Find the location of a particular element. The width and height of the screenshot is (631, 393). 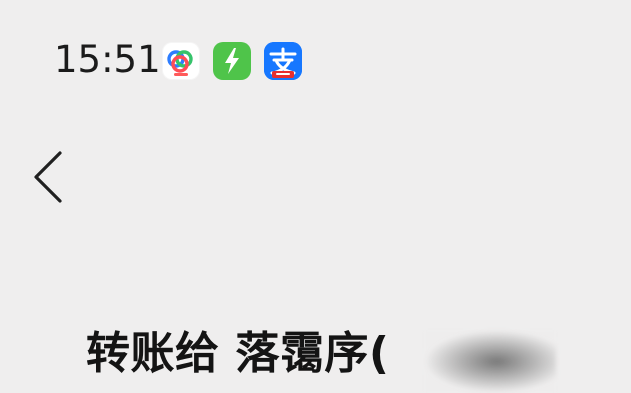

back-button is located at coordinates (48, 177).